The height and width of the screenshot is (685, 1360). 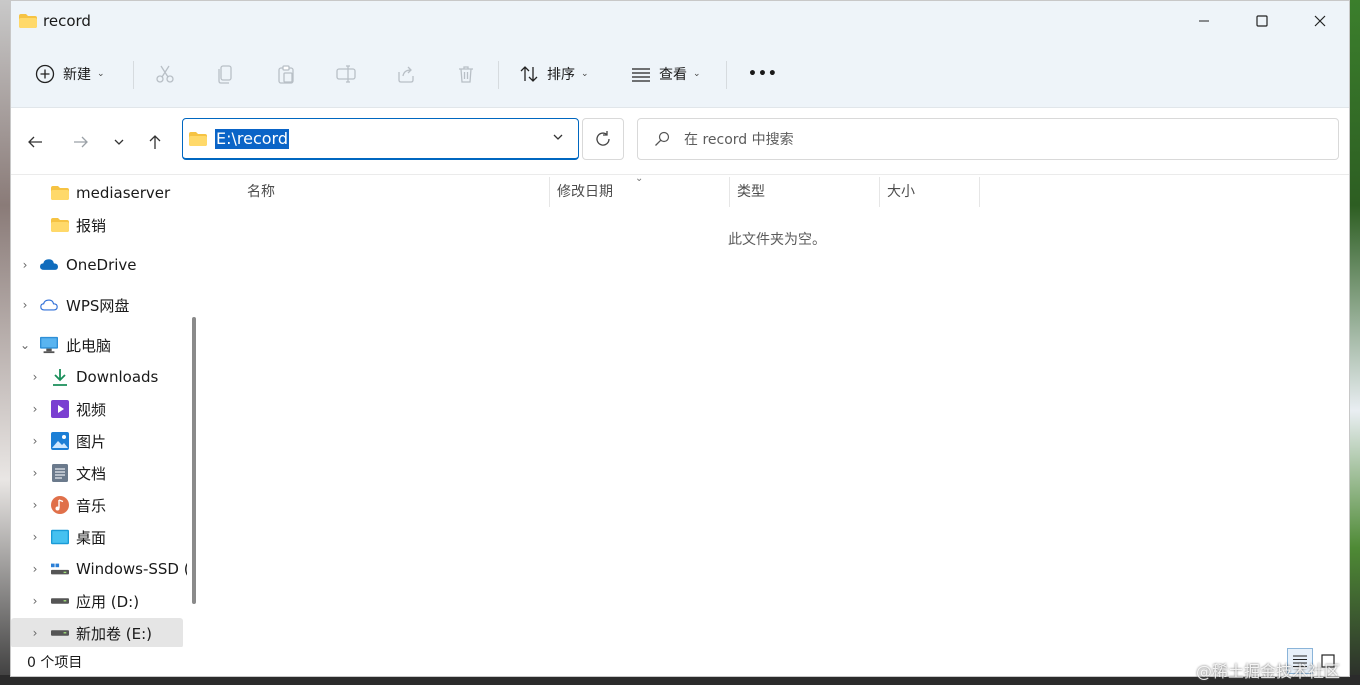 I want to click on sidebar-item-label: 新加卷 (E:), so click(x=114, y=633).